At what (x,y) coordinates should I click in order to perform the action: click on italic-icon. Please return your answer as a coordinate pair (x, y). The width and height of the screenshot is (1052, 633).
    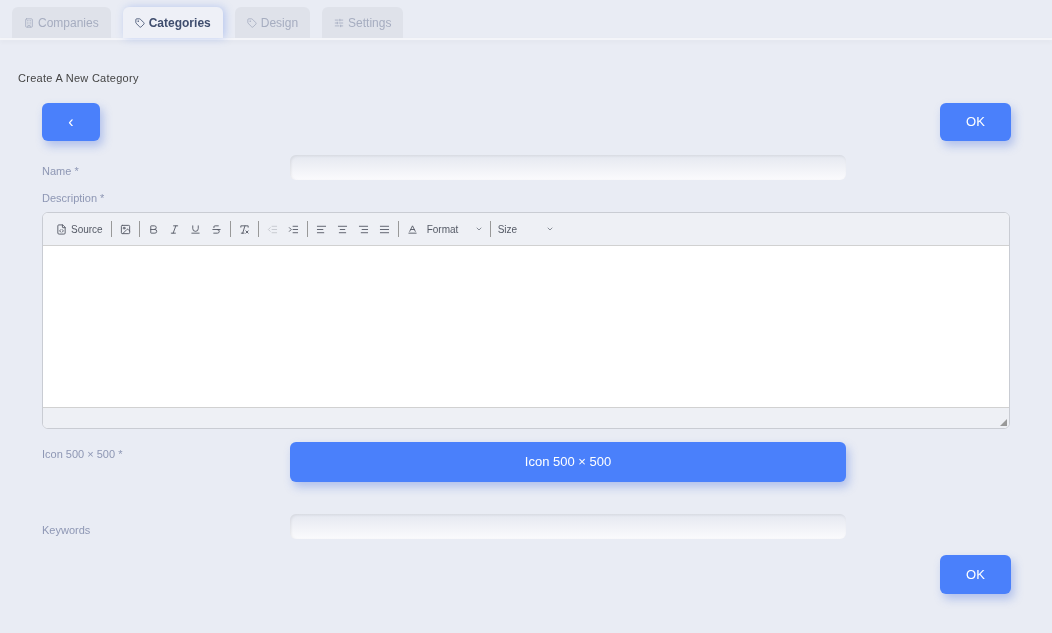
    Looking at the image, I should click on (174, 229).